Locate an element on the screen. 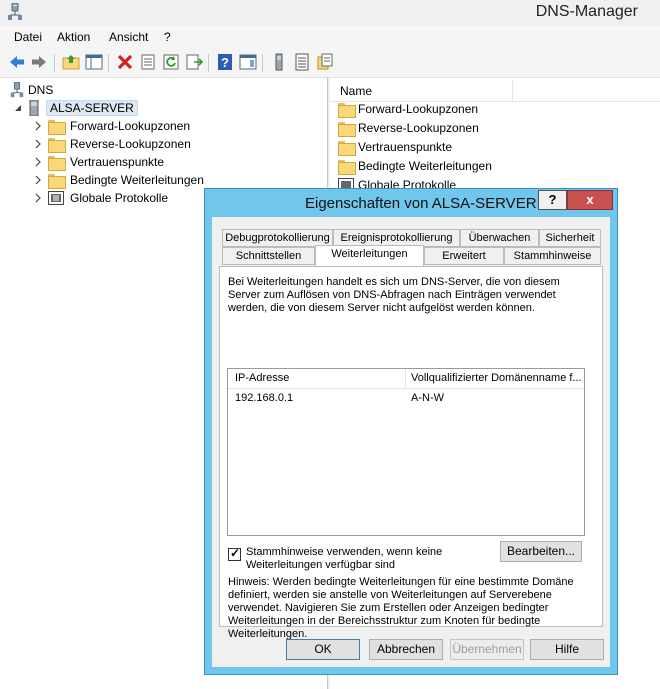 Image resolution: width=660 pixels, height=689 pixels. dns-app-icon is located at coordinates (15, 11).